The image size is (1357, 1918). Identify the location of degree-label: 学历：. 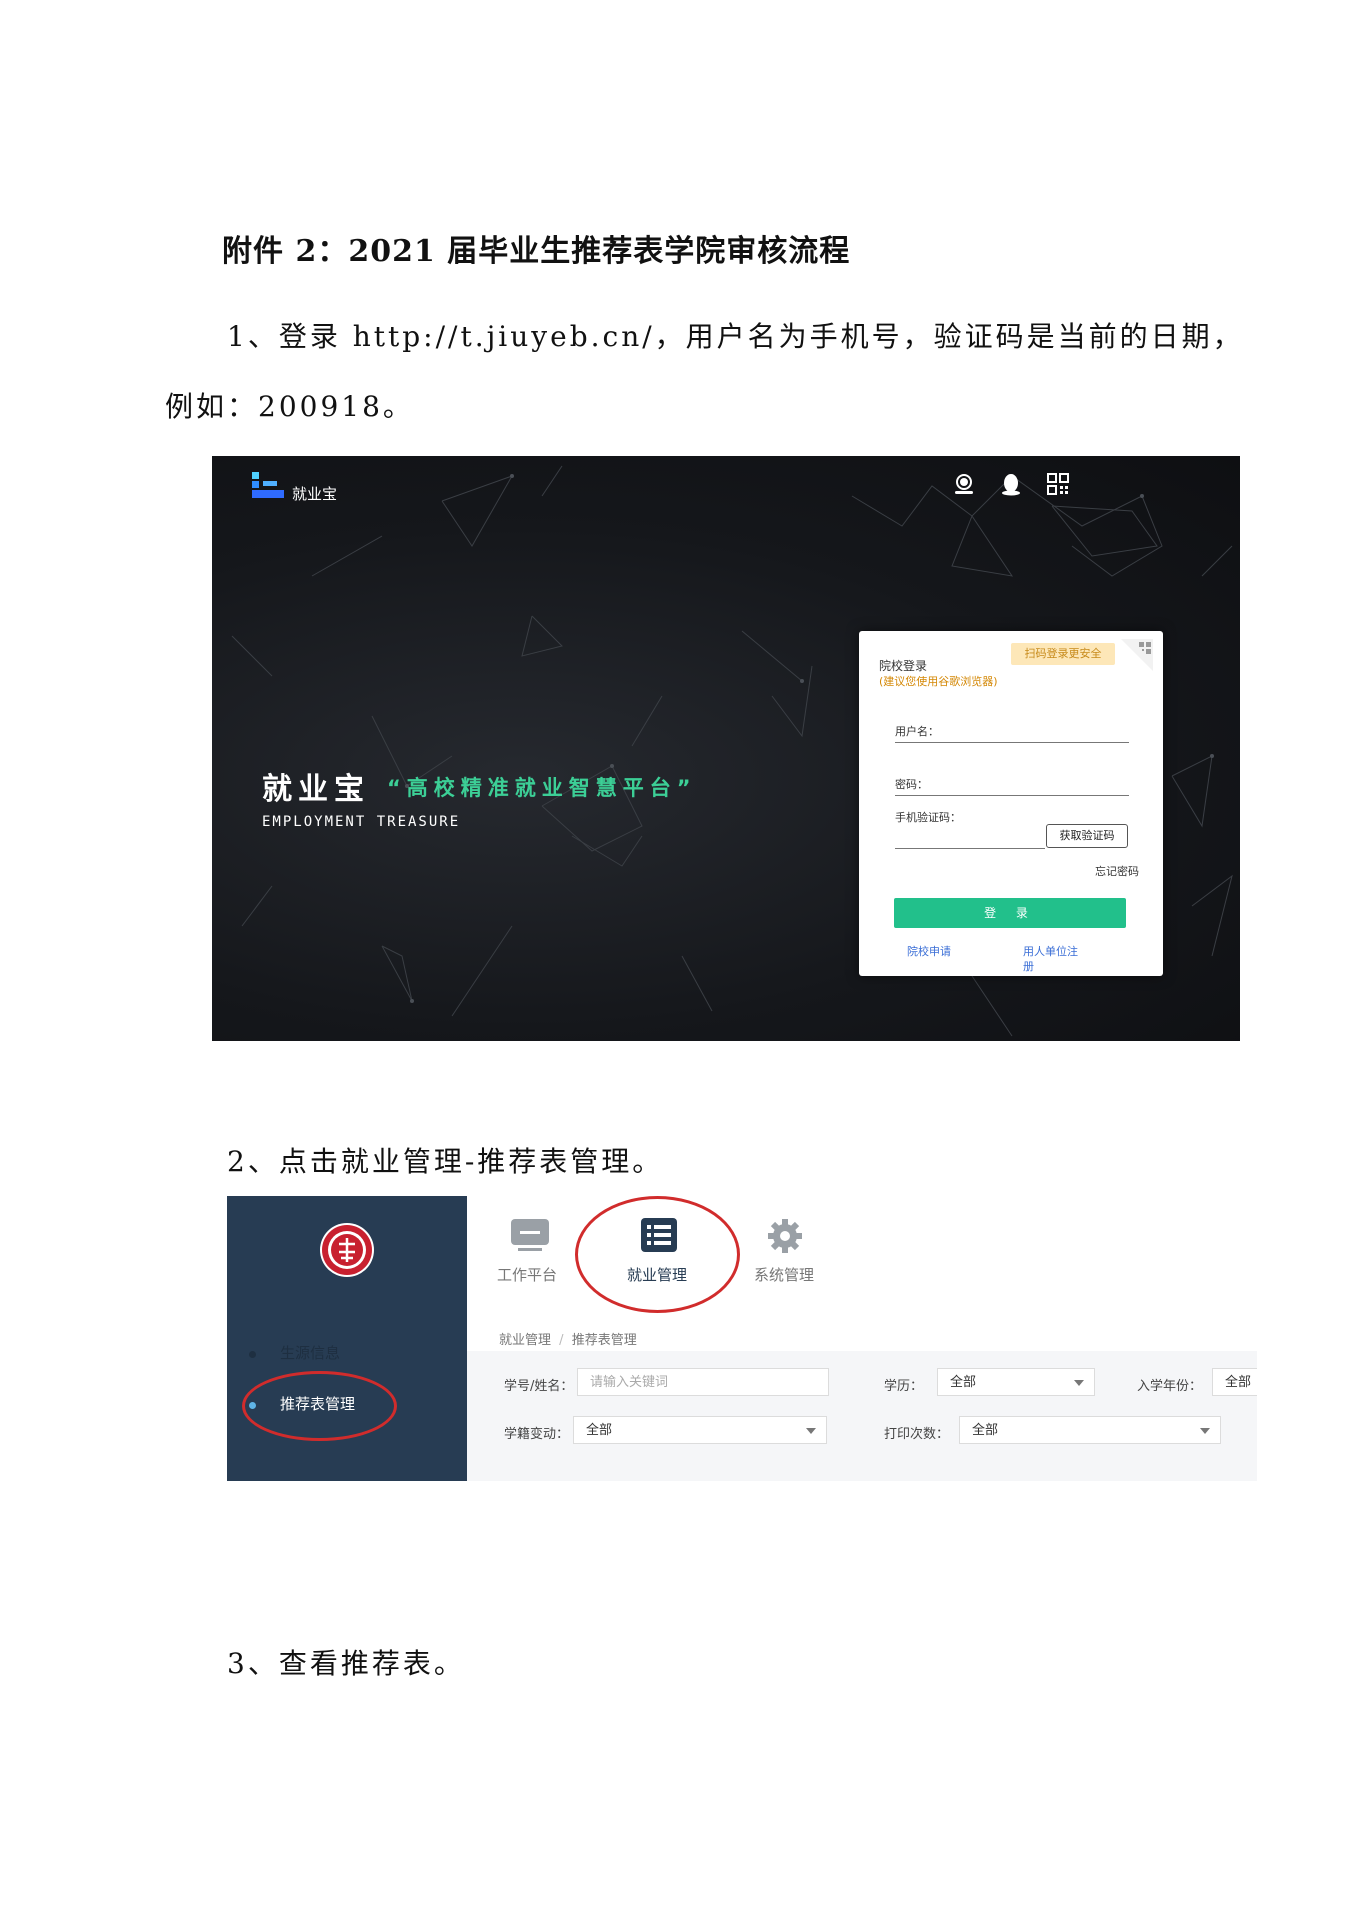
(904, 1386).